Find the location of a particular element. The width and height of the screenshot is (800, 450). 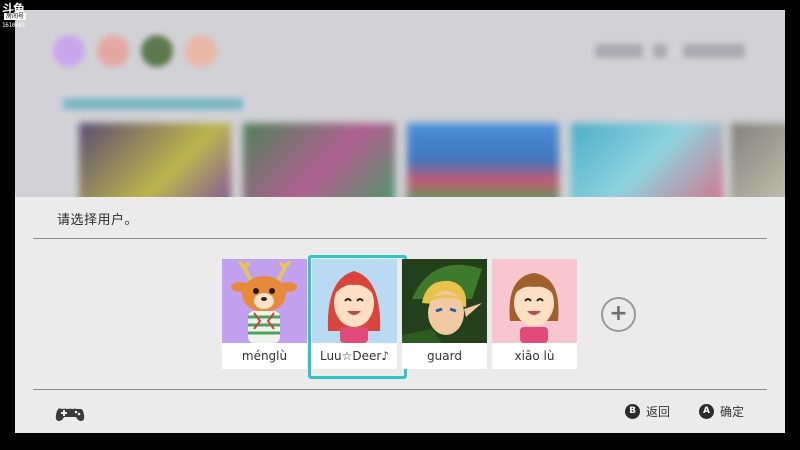

link-green-cap-avatar-icon is located at coordinates (444, 301).